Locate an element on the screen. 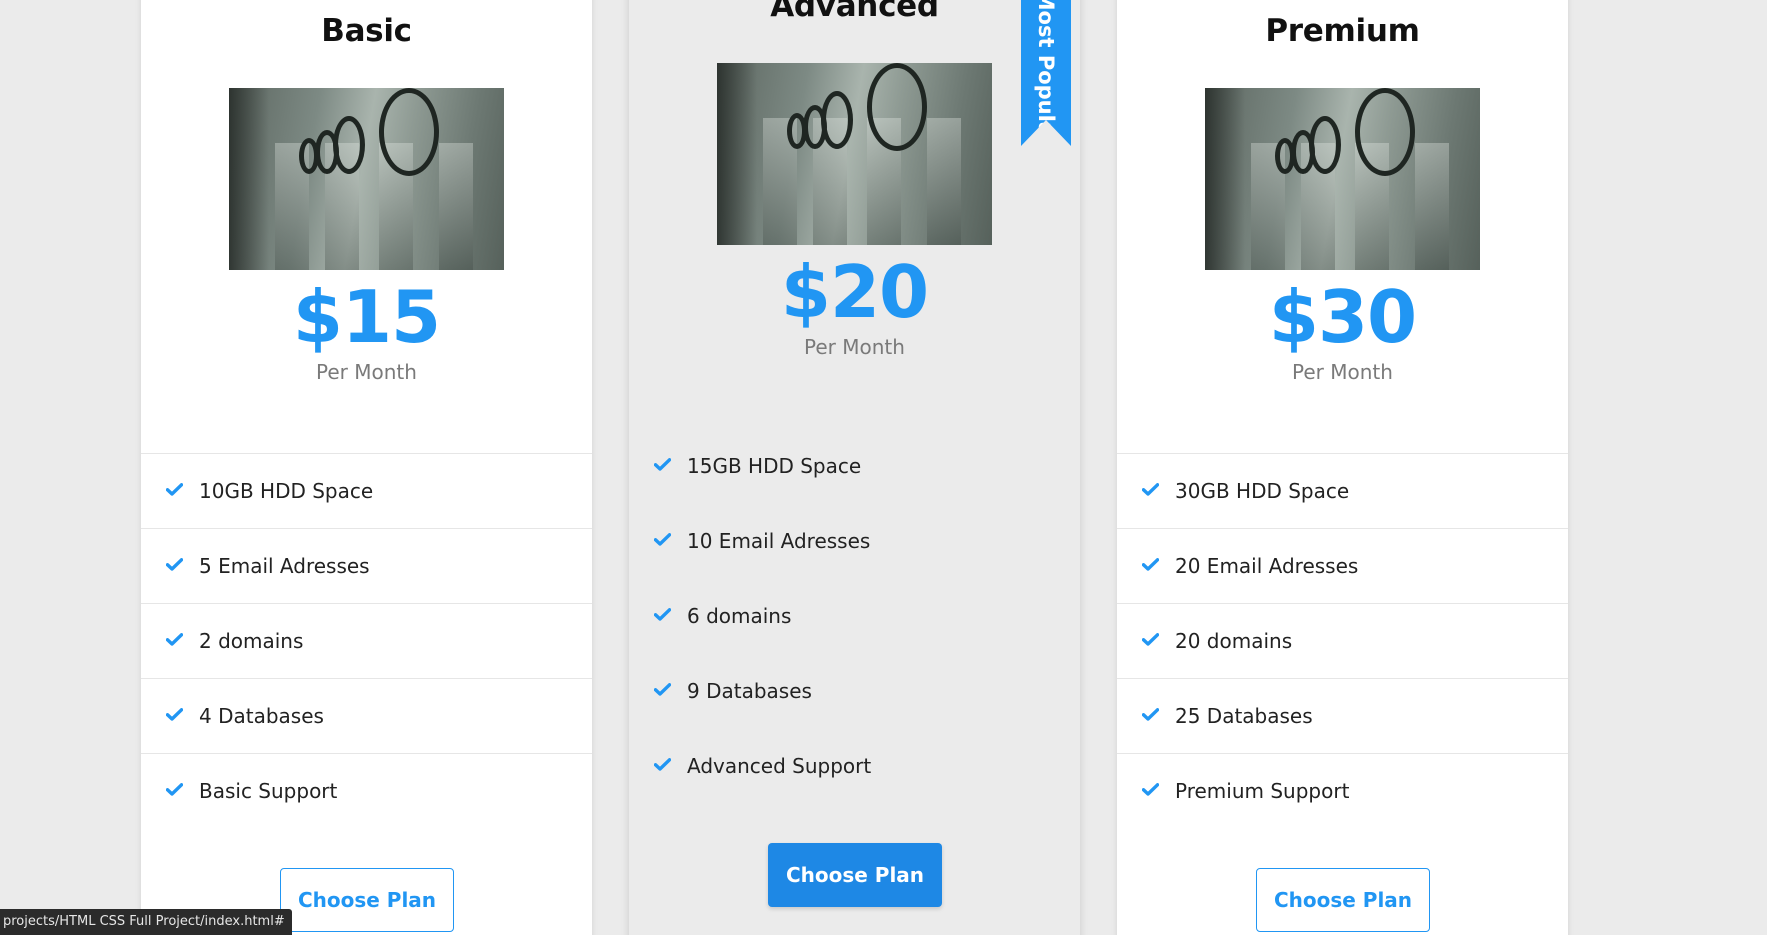 Image resolution: width=1767 pixels, height=935 pixels. feature-item: Advanced Support is located at coordinates (854, 765).